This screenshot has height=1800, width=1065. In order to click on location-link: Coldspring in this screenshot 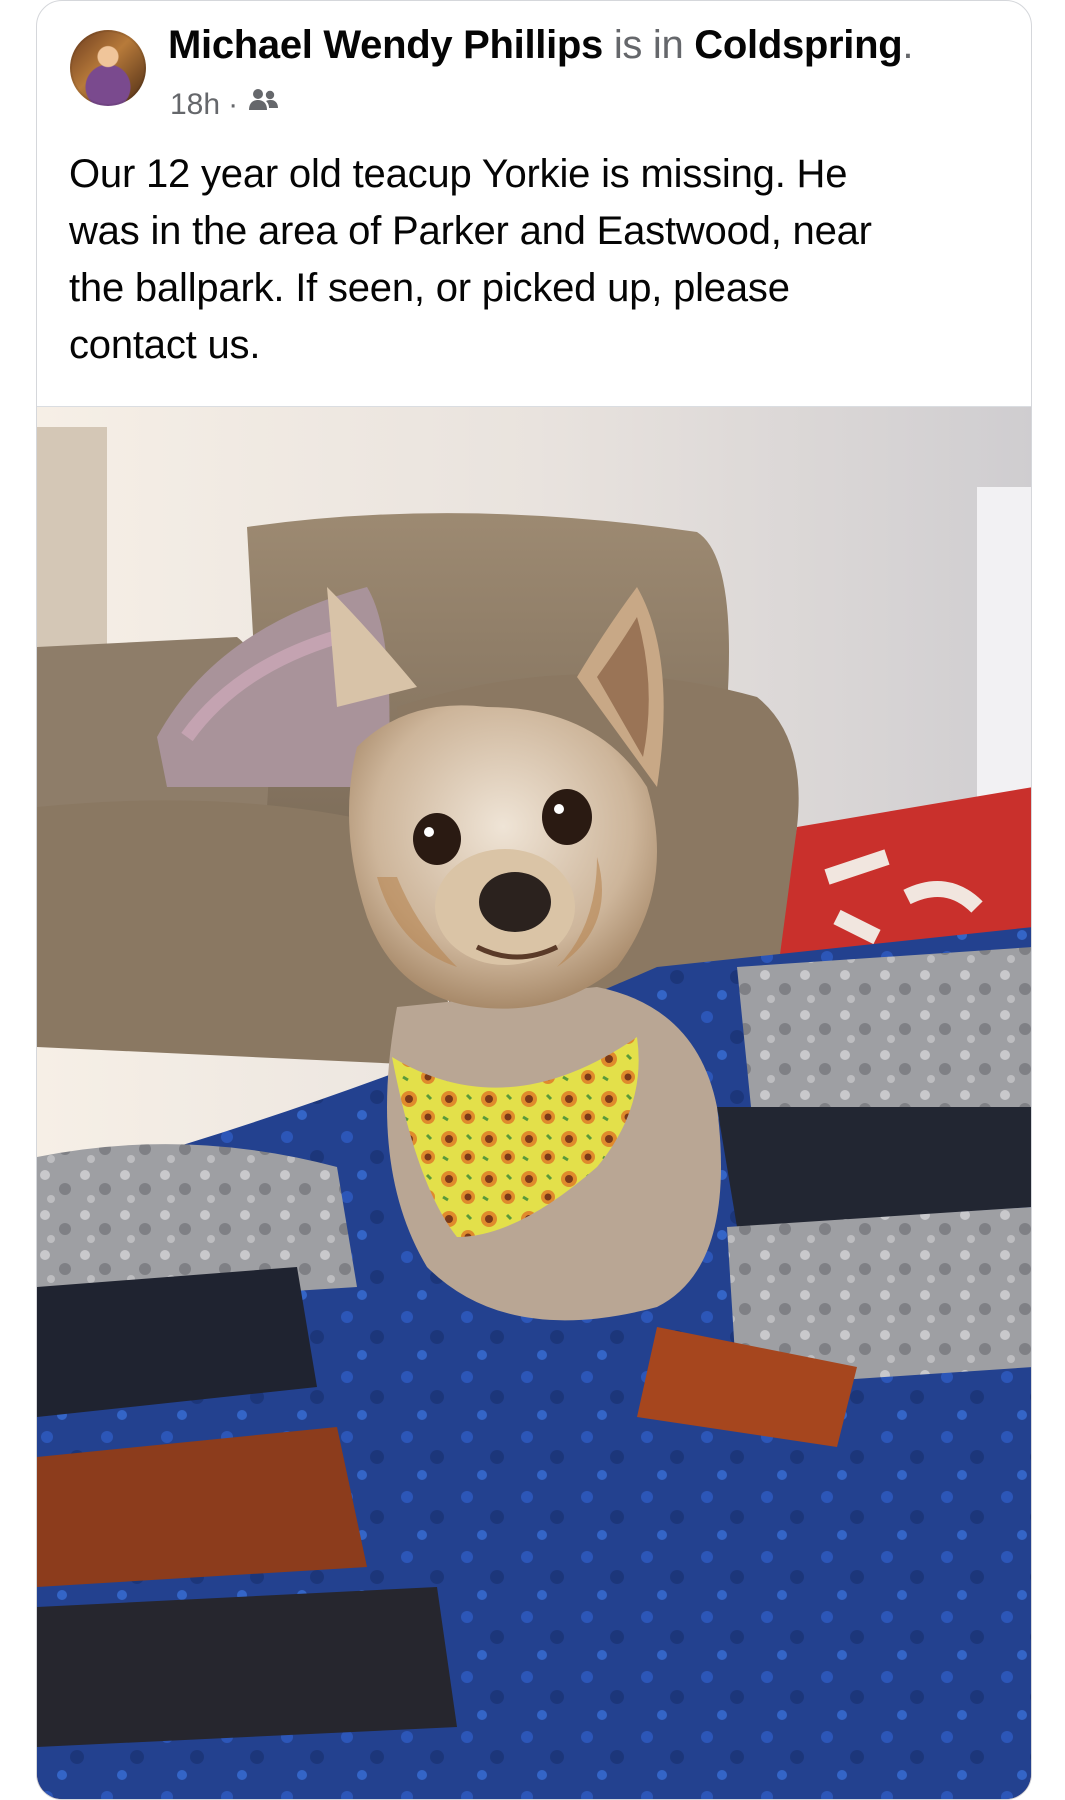, I will do `click(798, 45)`.